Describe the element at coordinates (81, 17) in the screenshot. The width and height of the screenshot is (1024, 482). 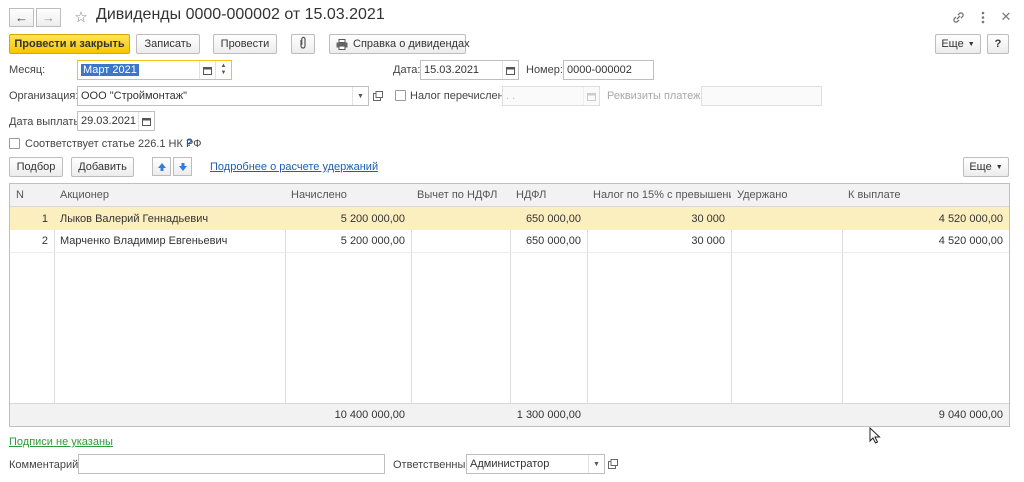
I see `star-icon: ☆` at that location.